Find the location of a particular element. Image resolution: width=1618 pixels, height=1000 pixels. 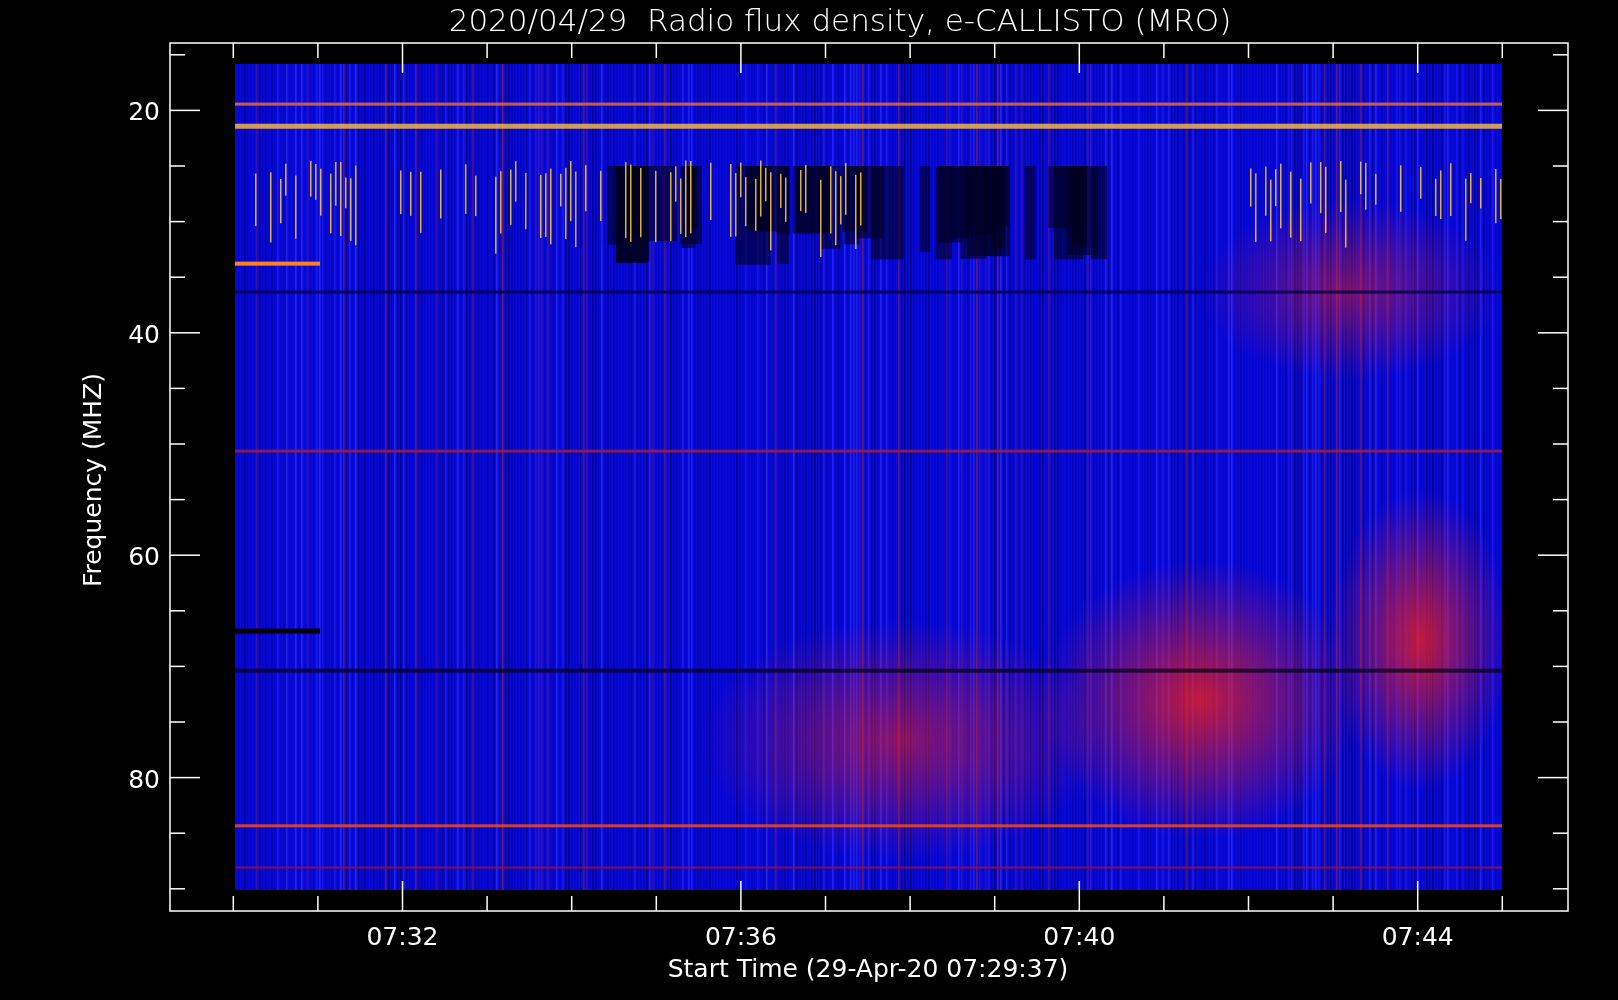

chart-title: 2020/04/29 Radio flux density, e-CALLISTO (MRO) is located at coordinates (840, 20).